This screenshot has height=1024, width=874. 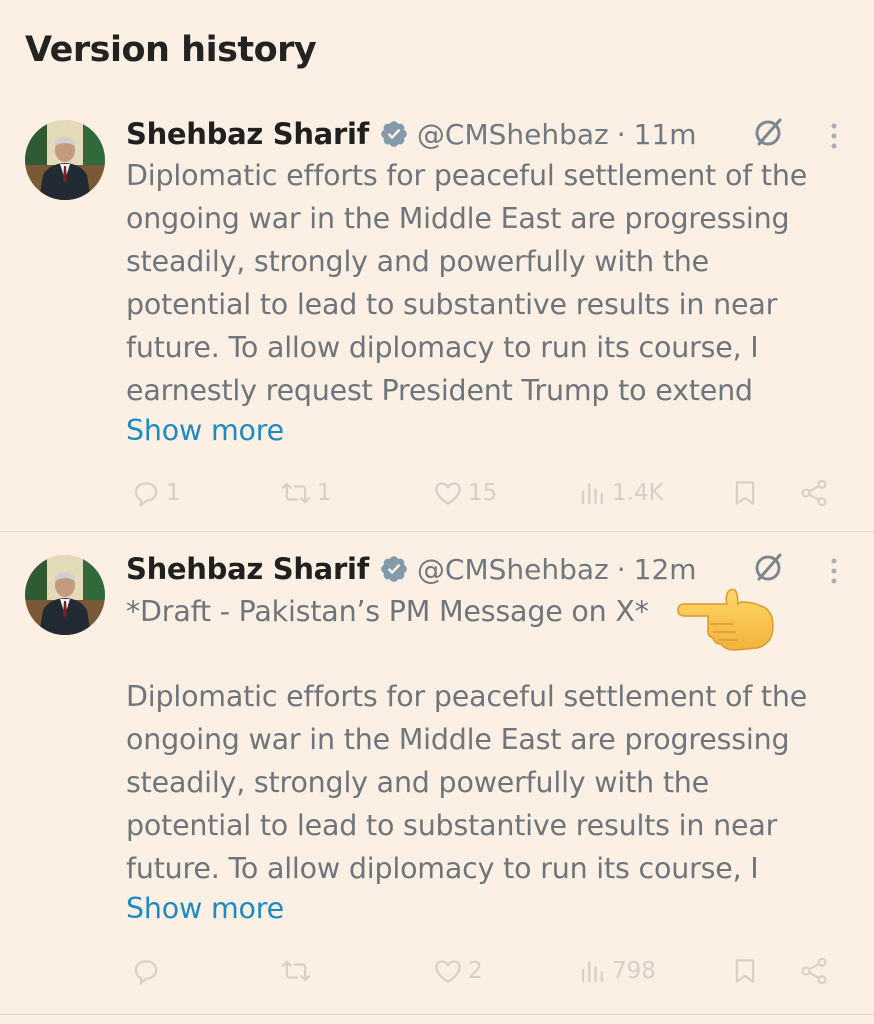 I want to click on views-count: 798, so click(x=634, y=971).